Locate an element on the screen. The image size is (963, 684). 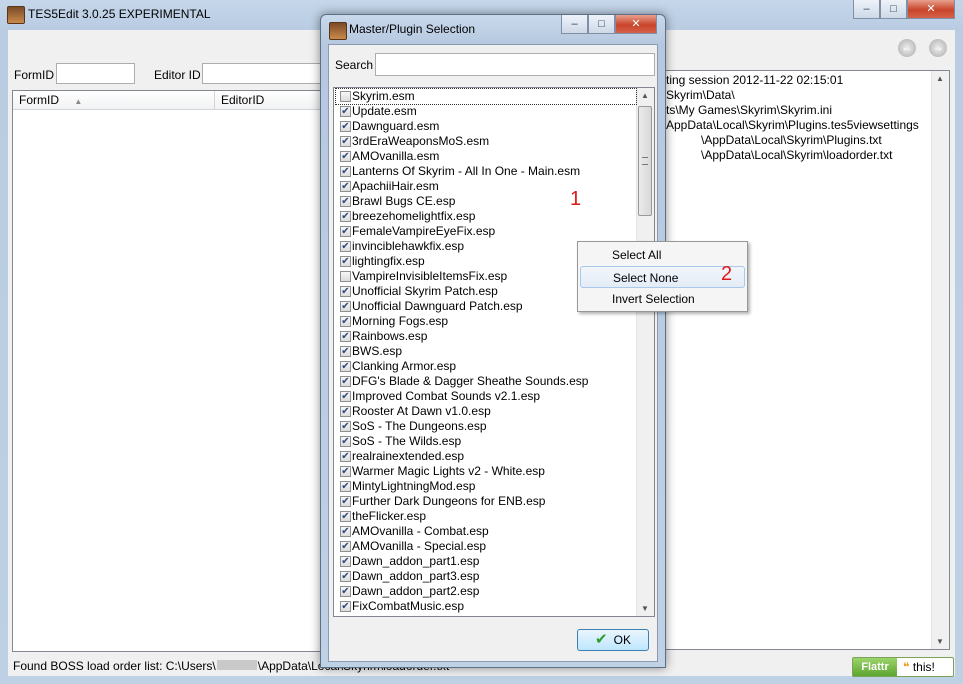
plugin-name: Dawn_addon_part1.esp is located at coordinates (416, 561).